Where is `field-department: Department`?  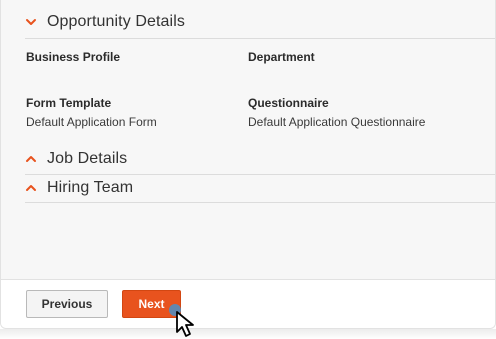
field-department: Department is located at coordinates (281, 59).